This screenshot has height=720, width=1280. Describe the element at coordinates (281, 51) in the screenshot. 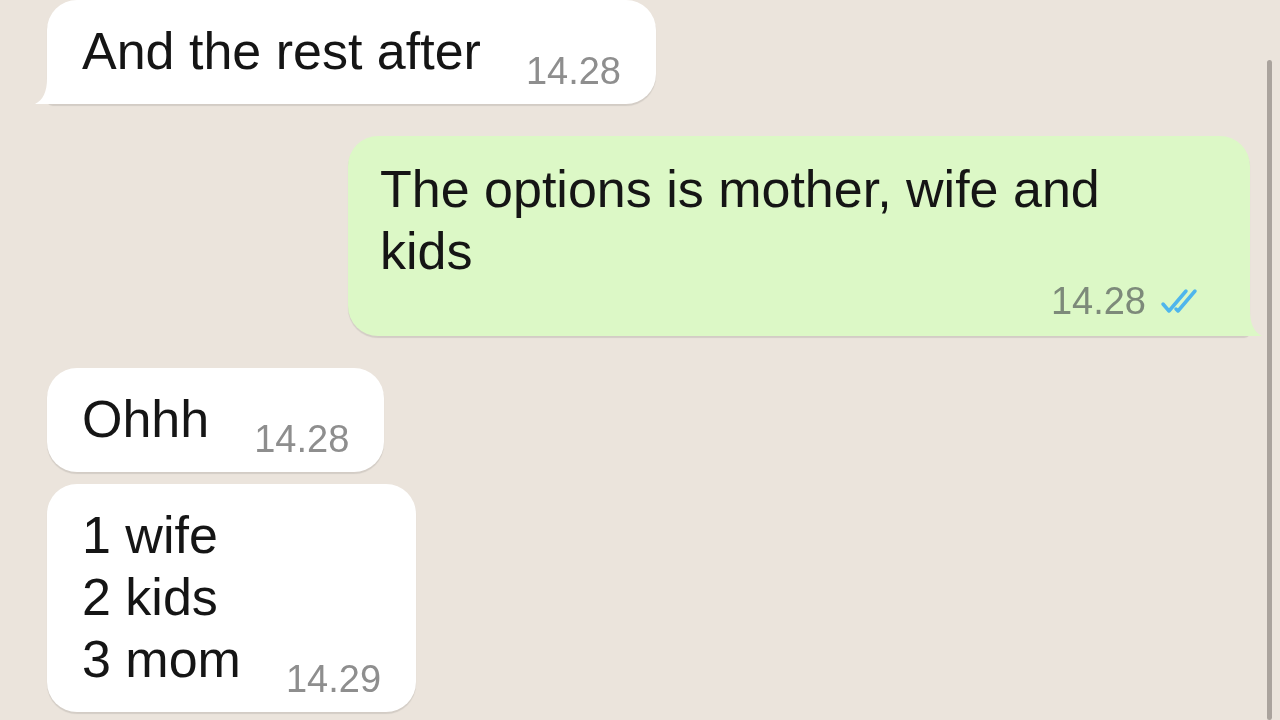

I see `message-text: And the rest after` at that location.